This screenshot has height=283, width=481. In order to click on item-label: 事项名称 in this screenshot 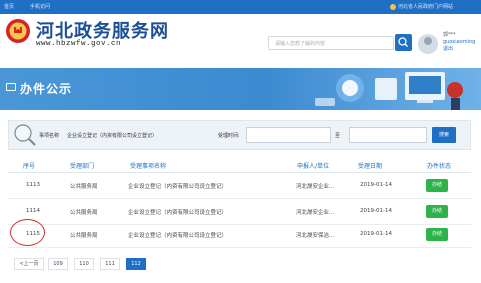, I will do `click(49, 136)`.